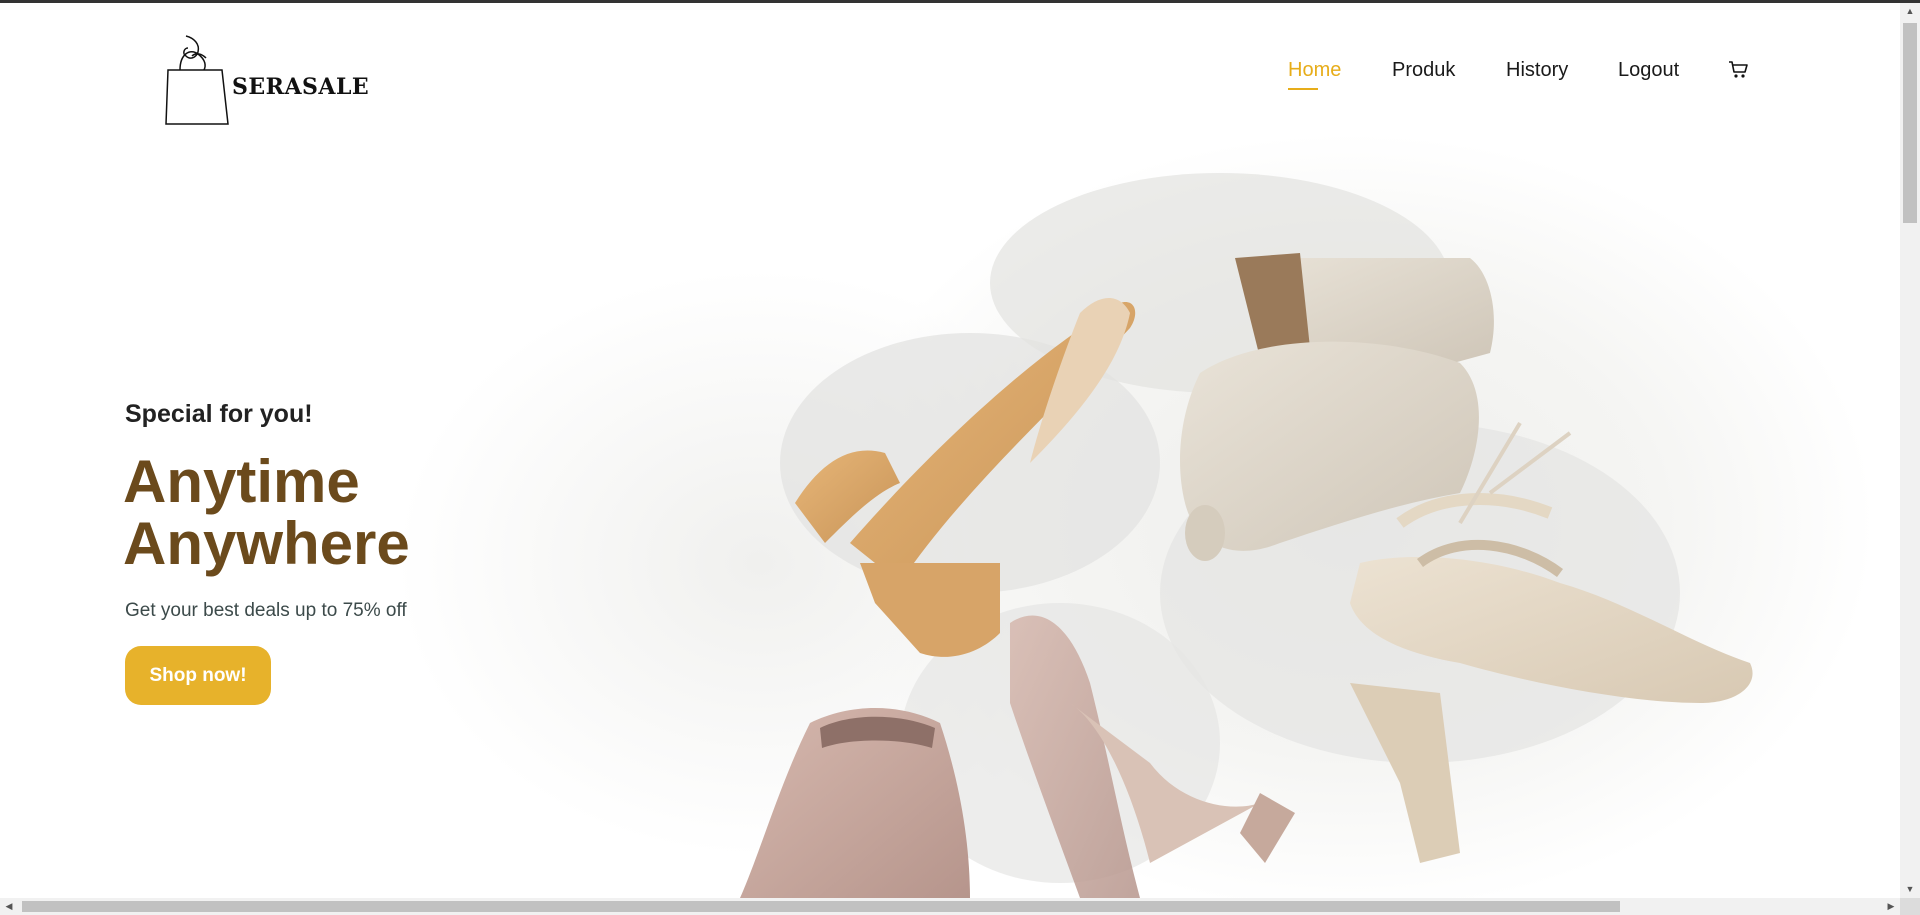 The image size is (1920, 915). Describe the element at coordinates (1910, 123) in the screenshot. I see `vertical-scroll-thumb` at that location.